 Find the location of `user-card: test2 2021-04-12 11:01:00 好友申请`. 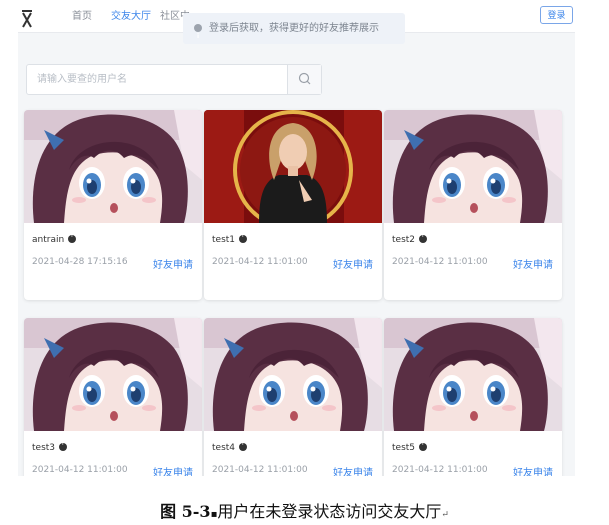

user-card: test2 2021-04-12 11:01:00 好友申请 is located at coordinates (473, 205).